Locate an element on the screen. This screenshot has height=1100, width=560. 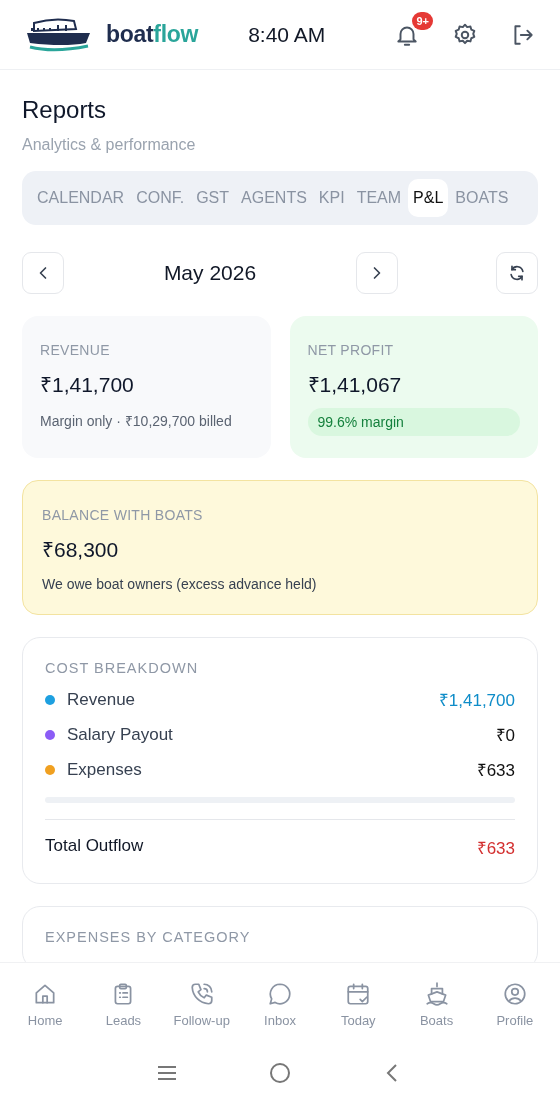
refresh-button is located at coordinates (517, 273).